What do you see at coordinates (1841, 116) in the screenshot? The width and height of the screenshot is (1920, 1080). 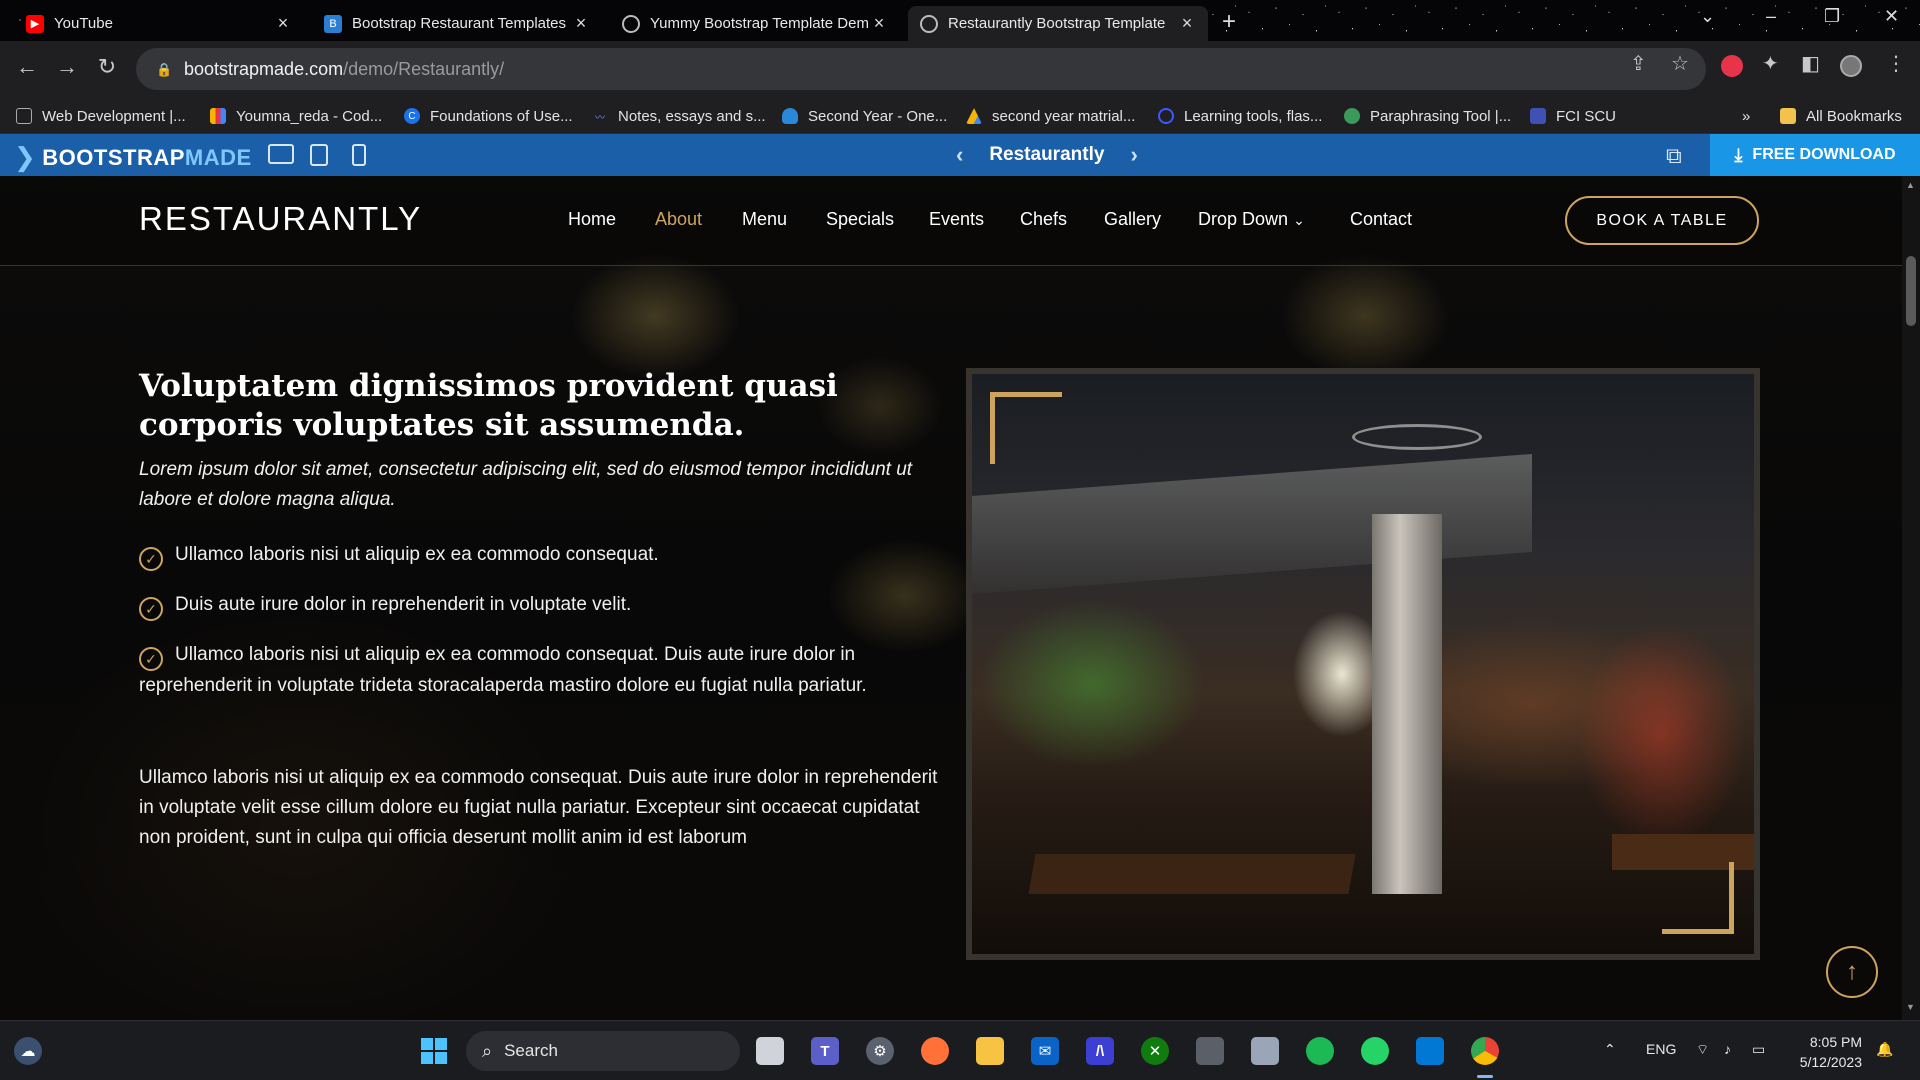 I see `all-bookmarks: All Bookmarks` at bounding box center [1841, 116].